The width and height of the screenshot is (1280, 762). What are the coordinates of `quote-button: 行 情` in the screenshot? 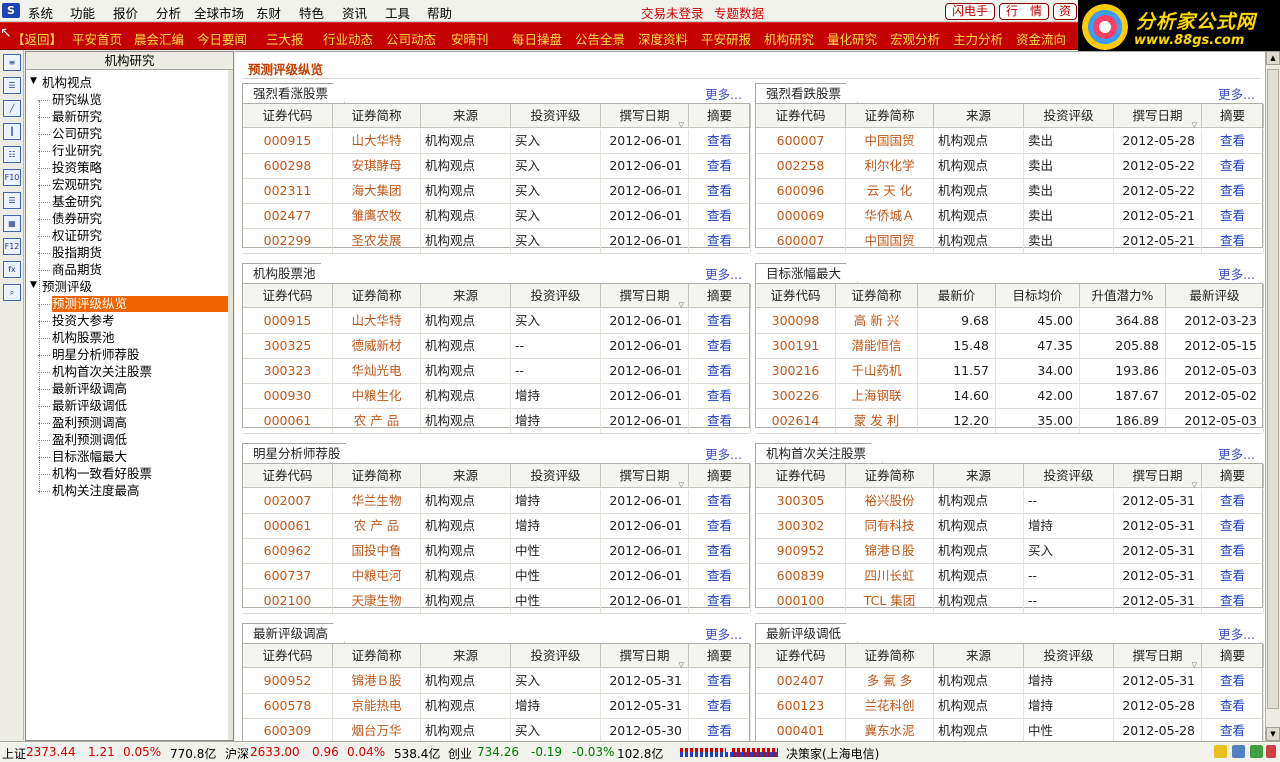 It's located at (1024, 11).